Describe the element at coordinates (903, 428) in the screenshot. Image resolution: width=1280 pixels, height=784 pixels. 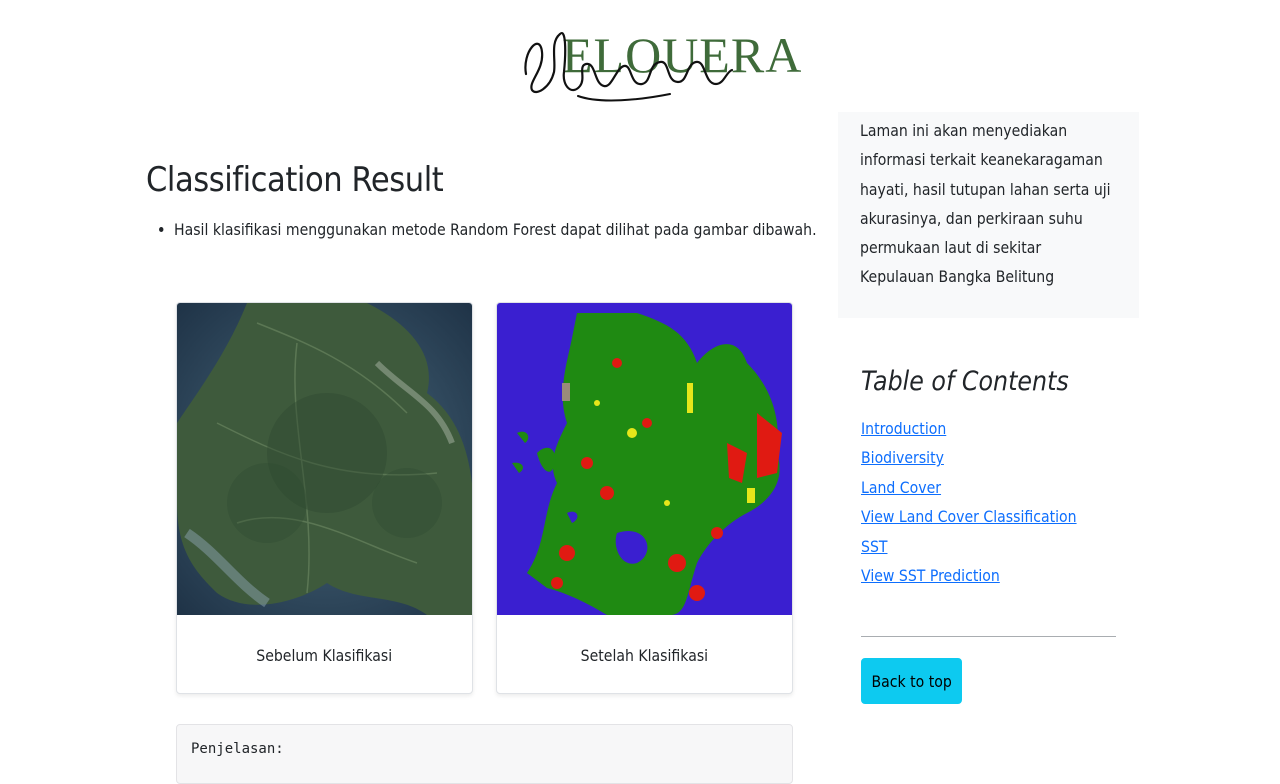
I see `toc-link-introduction: Introduction` at that location.